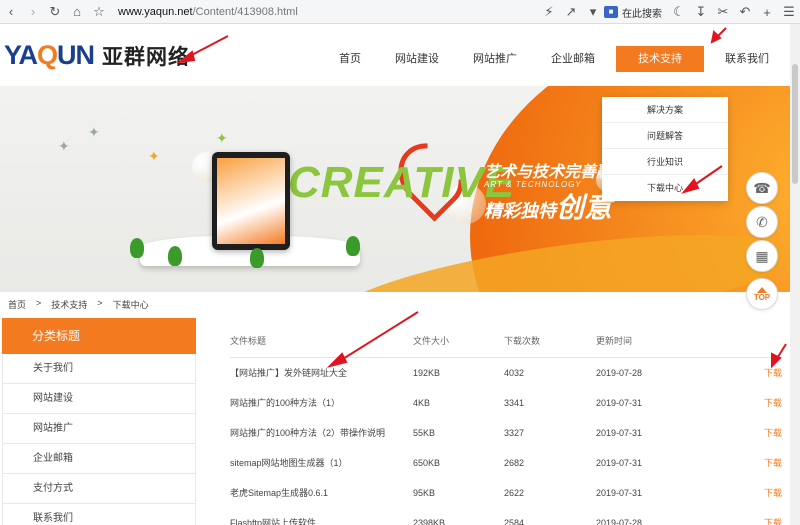 The height and width of the screenshot is (525, 800). I want to click on file-size: 4KB, so click(422, 403).